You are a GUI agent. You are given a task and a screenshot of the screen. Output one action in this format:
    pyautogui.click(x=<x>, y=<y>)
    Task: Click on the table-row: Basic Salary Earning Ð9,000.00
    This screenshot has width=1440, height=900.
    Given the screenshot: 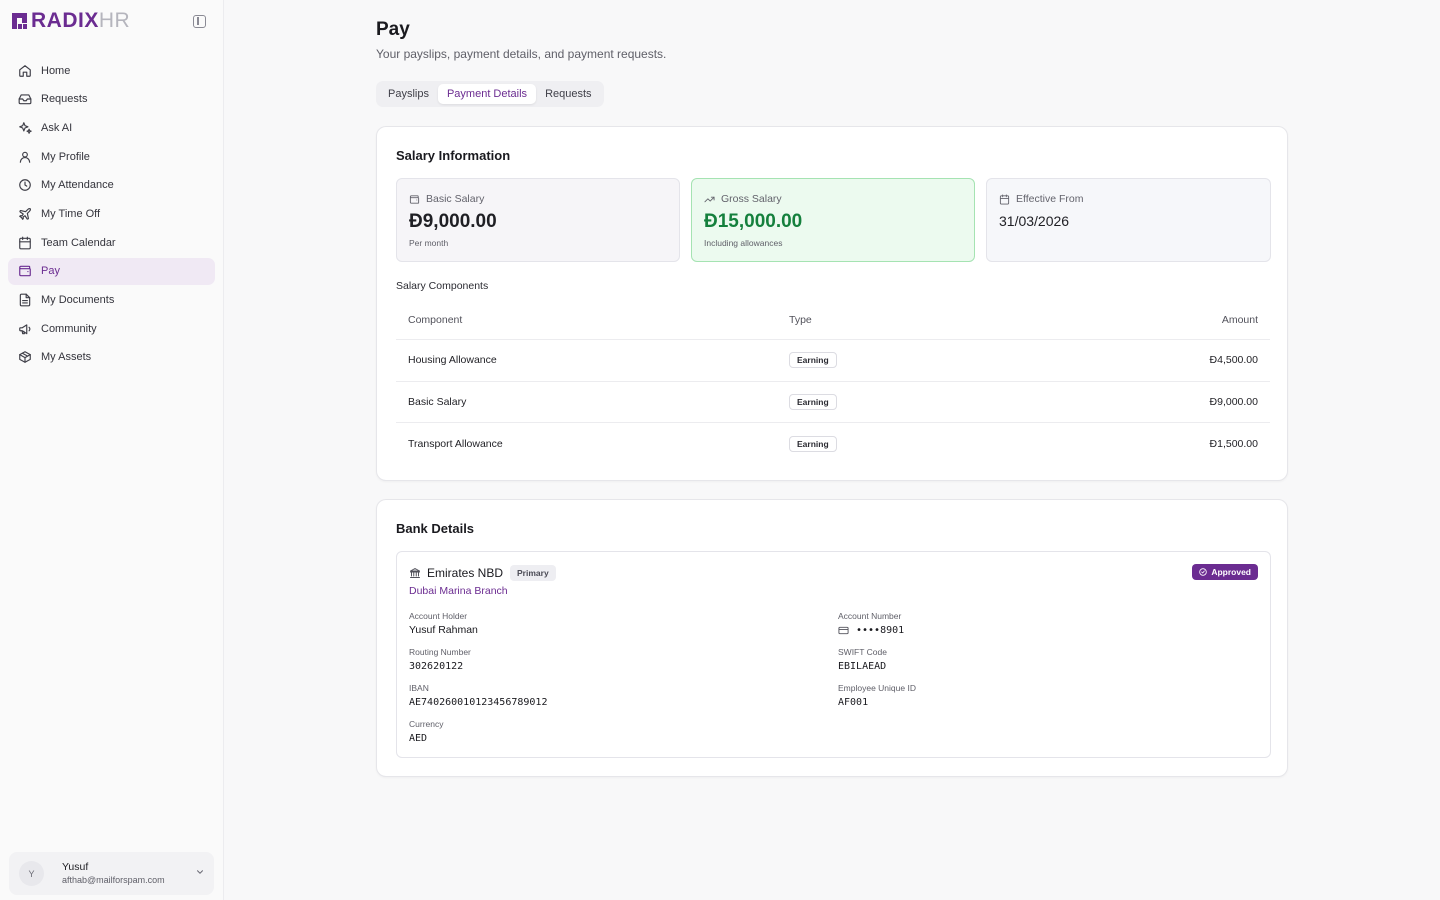 What is the action you would take?
    pyautogui.click(x=833, y=402)
    